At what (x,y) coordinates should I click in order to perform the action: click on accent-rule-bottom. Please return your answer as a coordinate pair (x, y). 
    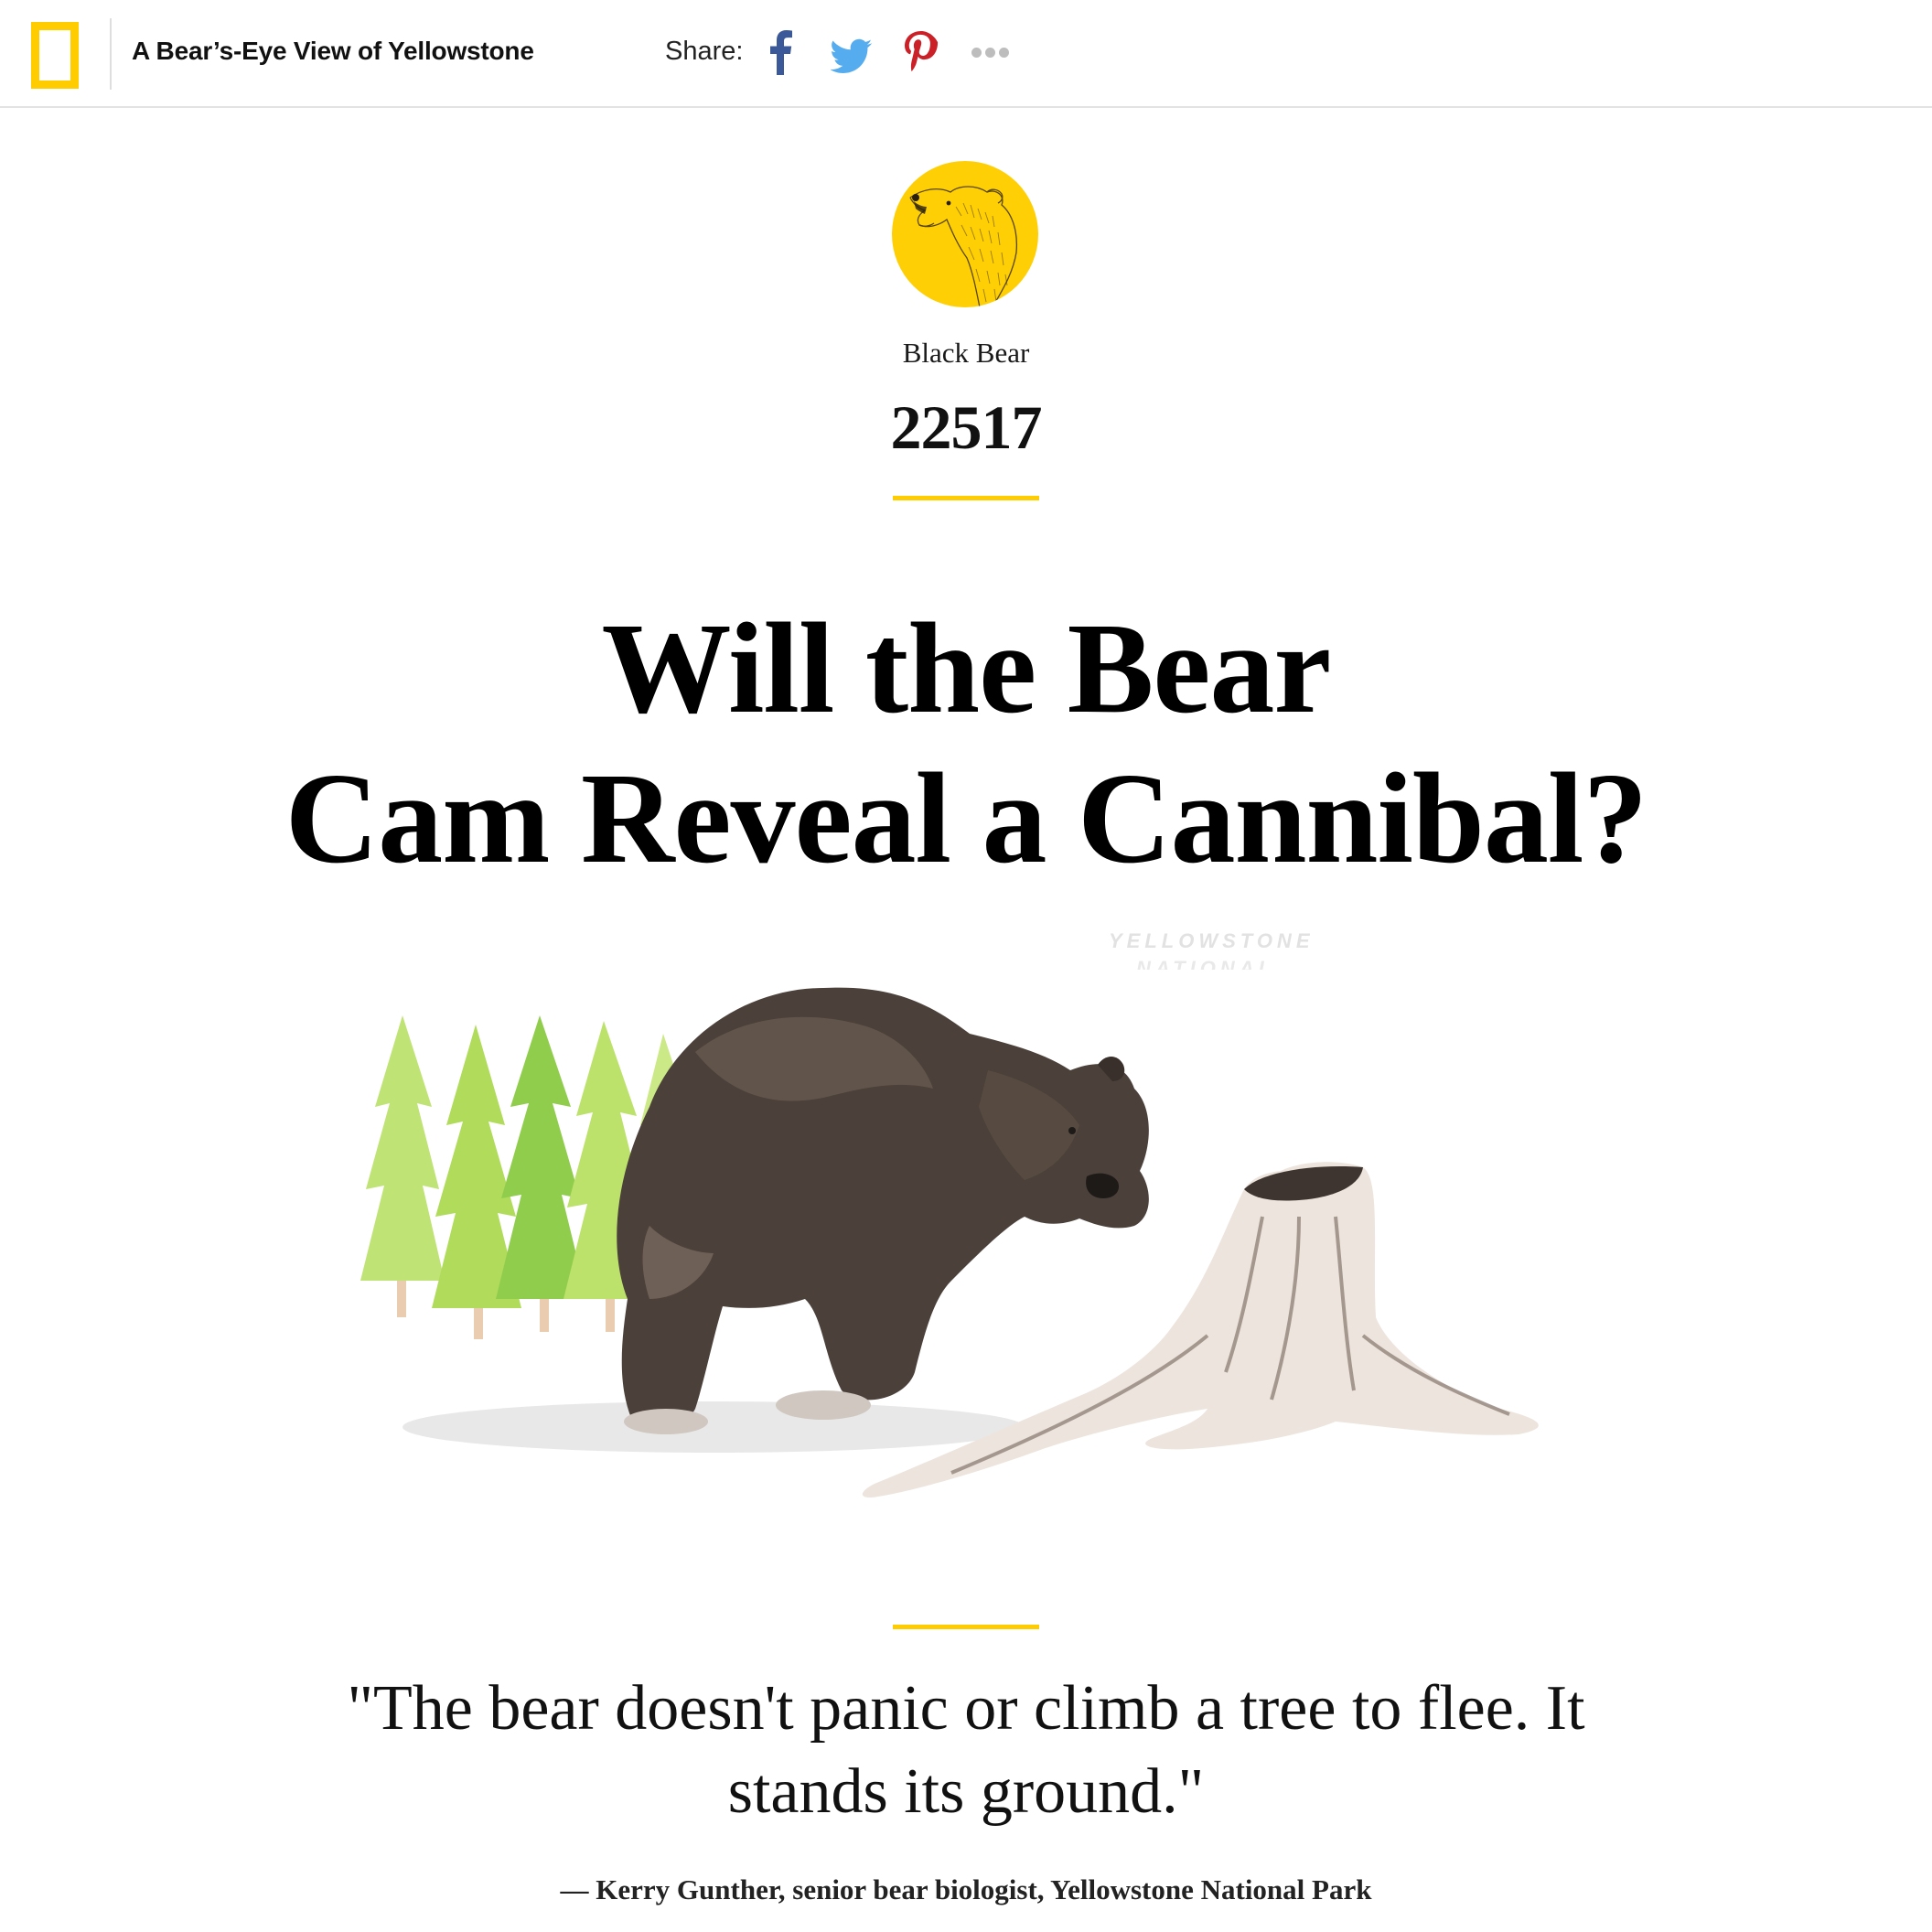
    Looking at the image, I should click on (966, 1627).